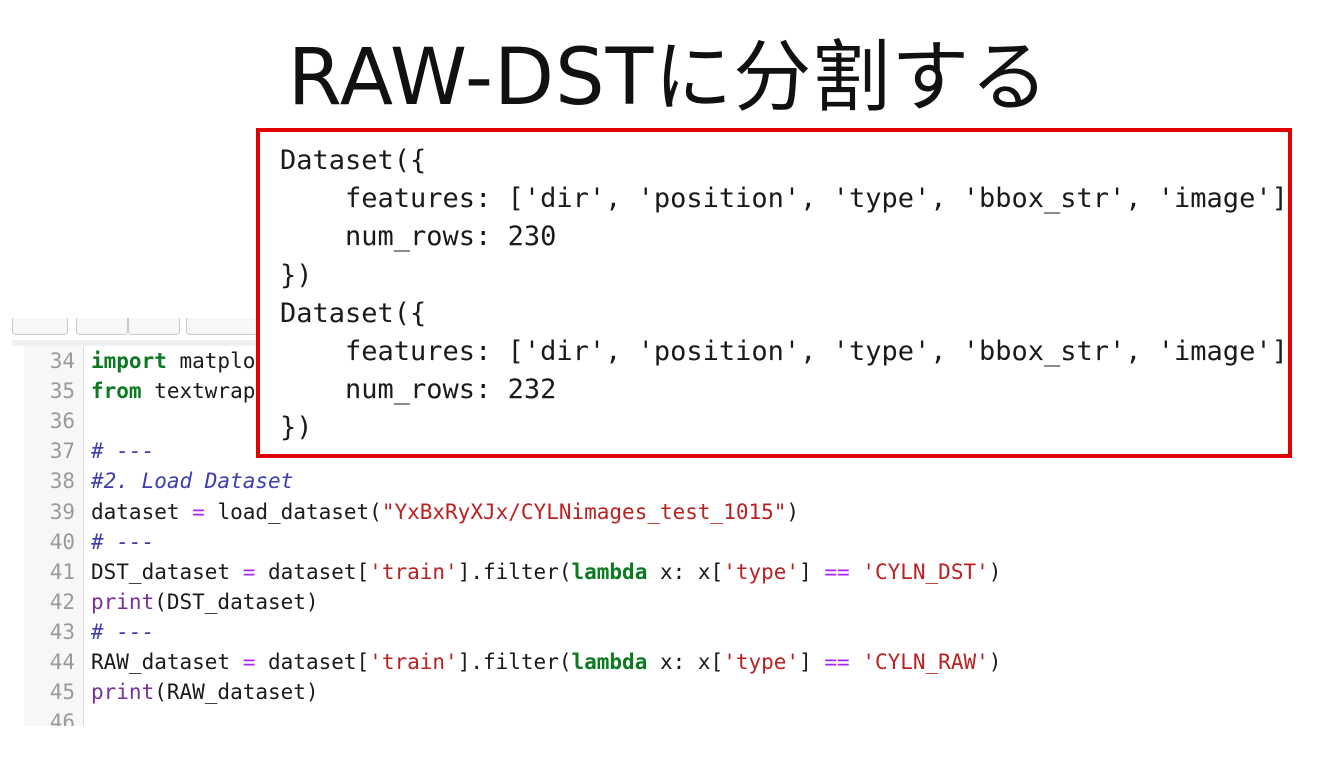 Image resolution: width=1337 pixels, height=770 pixels. What do you see at coordinates (530, 692) in the screenshot?
I see `code-line: 45 print(RAW_dataset)` at bounding box center [530, 692].